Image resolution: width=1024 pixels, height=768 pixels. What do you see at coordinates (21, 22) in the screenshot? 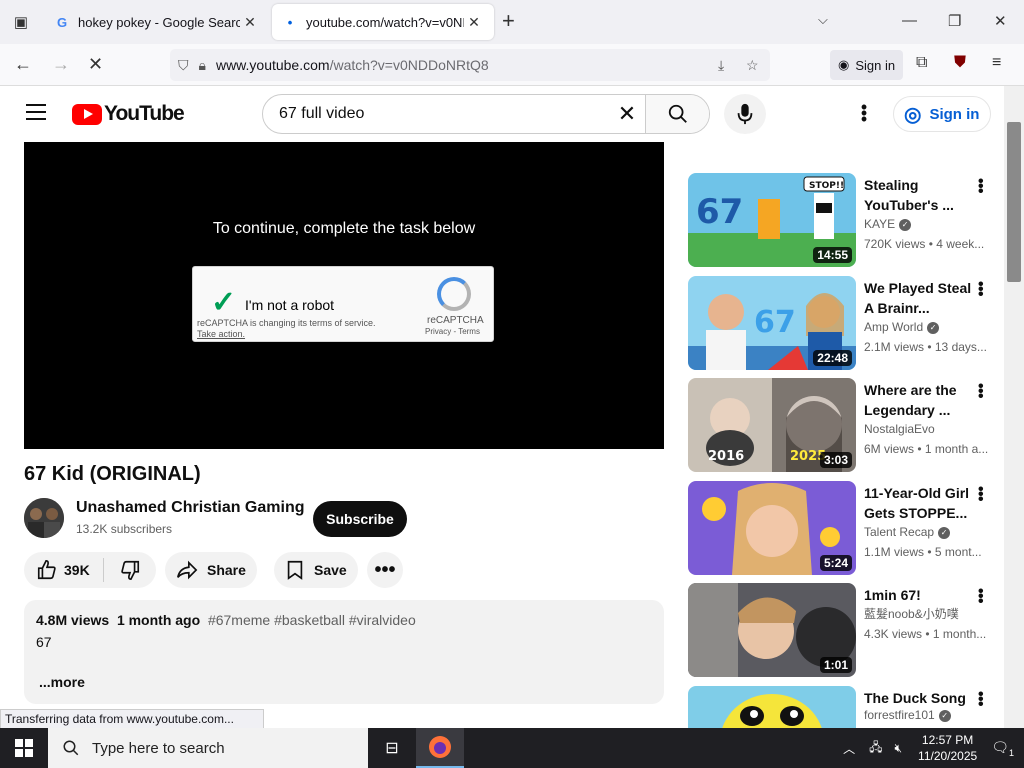
I see `tab-list-icon: ▣` at bounding box center [21, 22].